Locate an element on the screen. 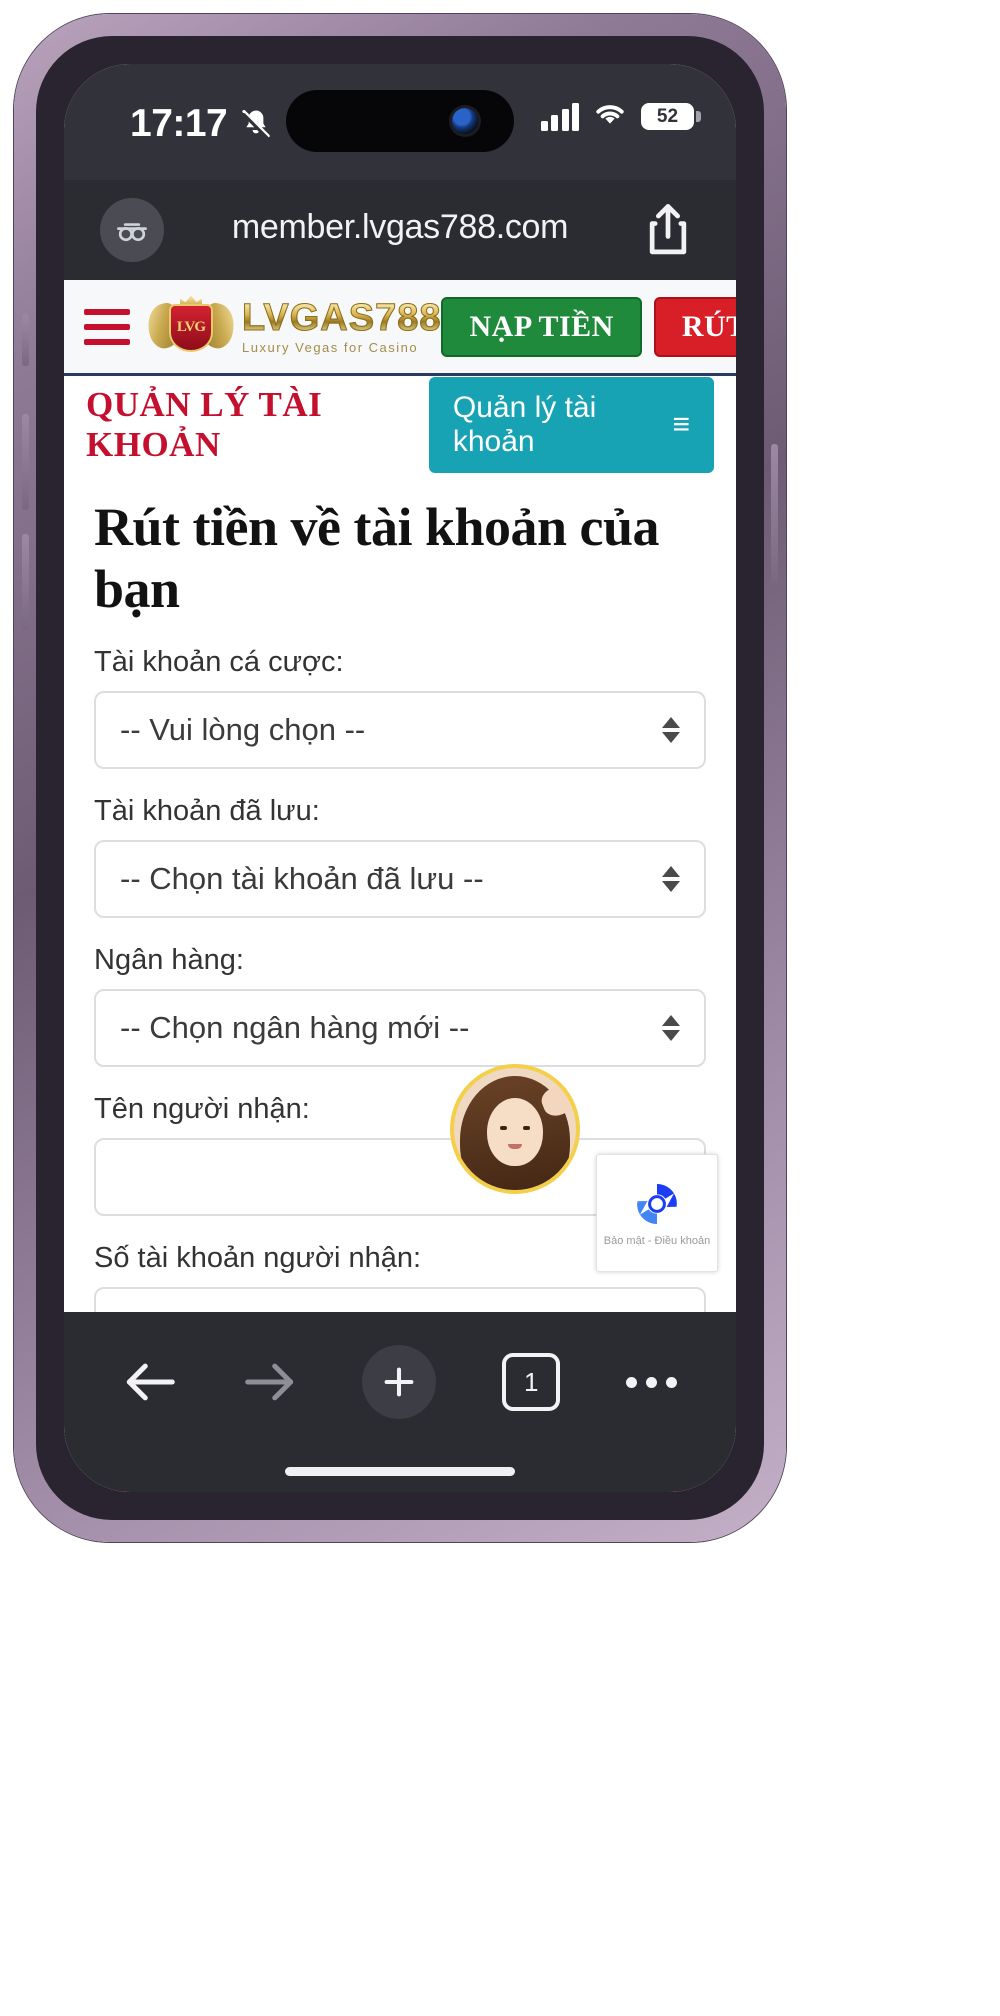 This screenshot has height=2016, width=1000. status-icons: 52 is located at coordinates (620, 116).